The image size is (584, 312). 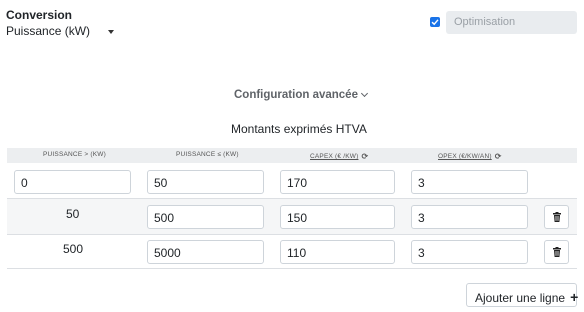 I want to click on chevron-down-icon, so click(x=364, y=93).